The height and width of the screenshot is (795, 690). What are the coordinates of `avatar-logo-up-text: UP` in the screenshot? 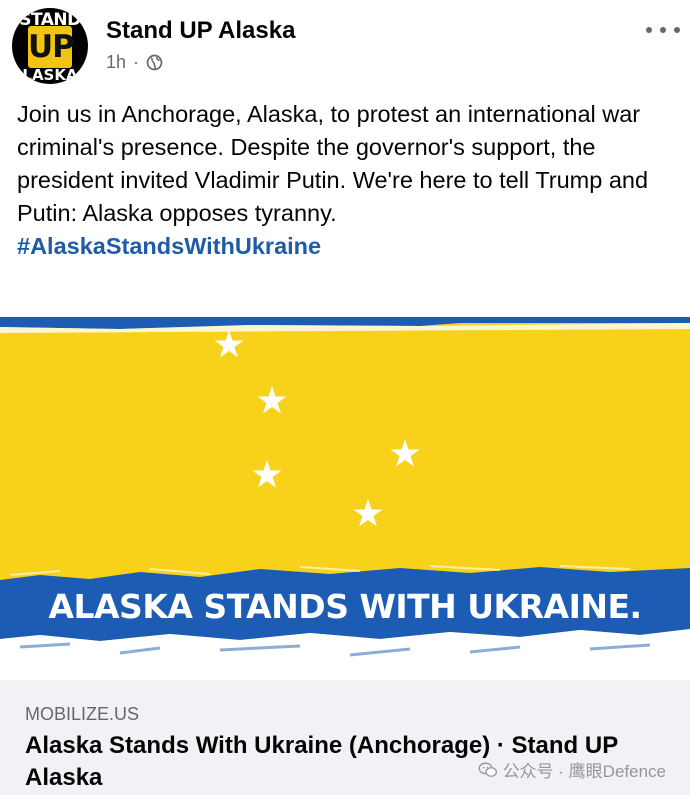 It's located at (51, 47).